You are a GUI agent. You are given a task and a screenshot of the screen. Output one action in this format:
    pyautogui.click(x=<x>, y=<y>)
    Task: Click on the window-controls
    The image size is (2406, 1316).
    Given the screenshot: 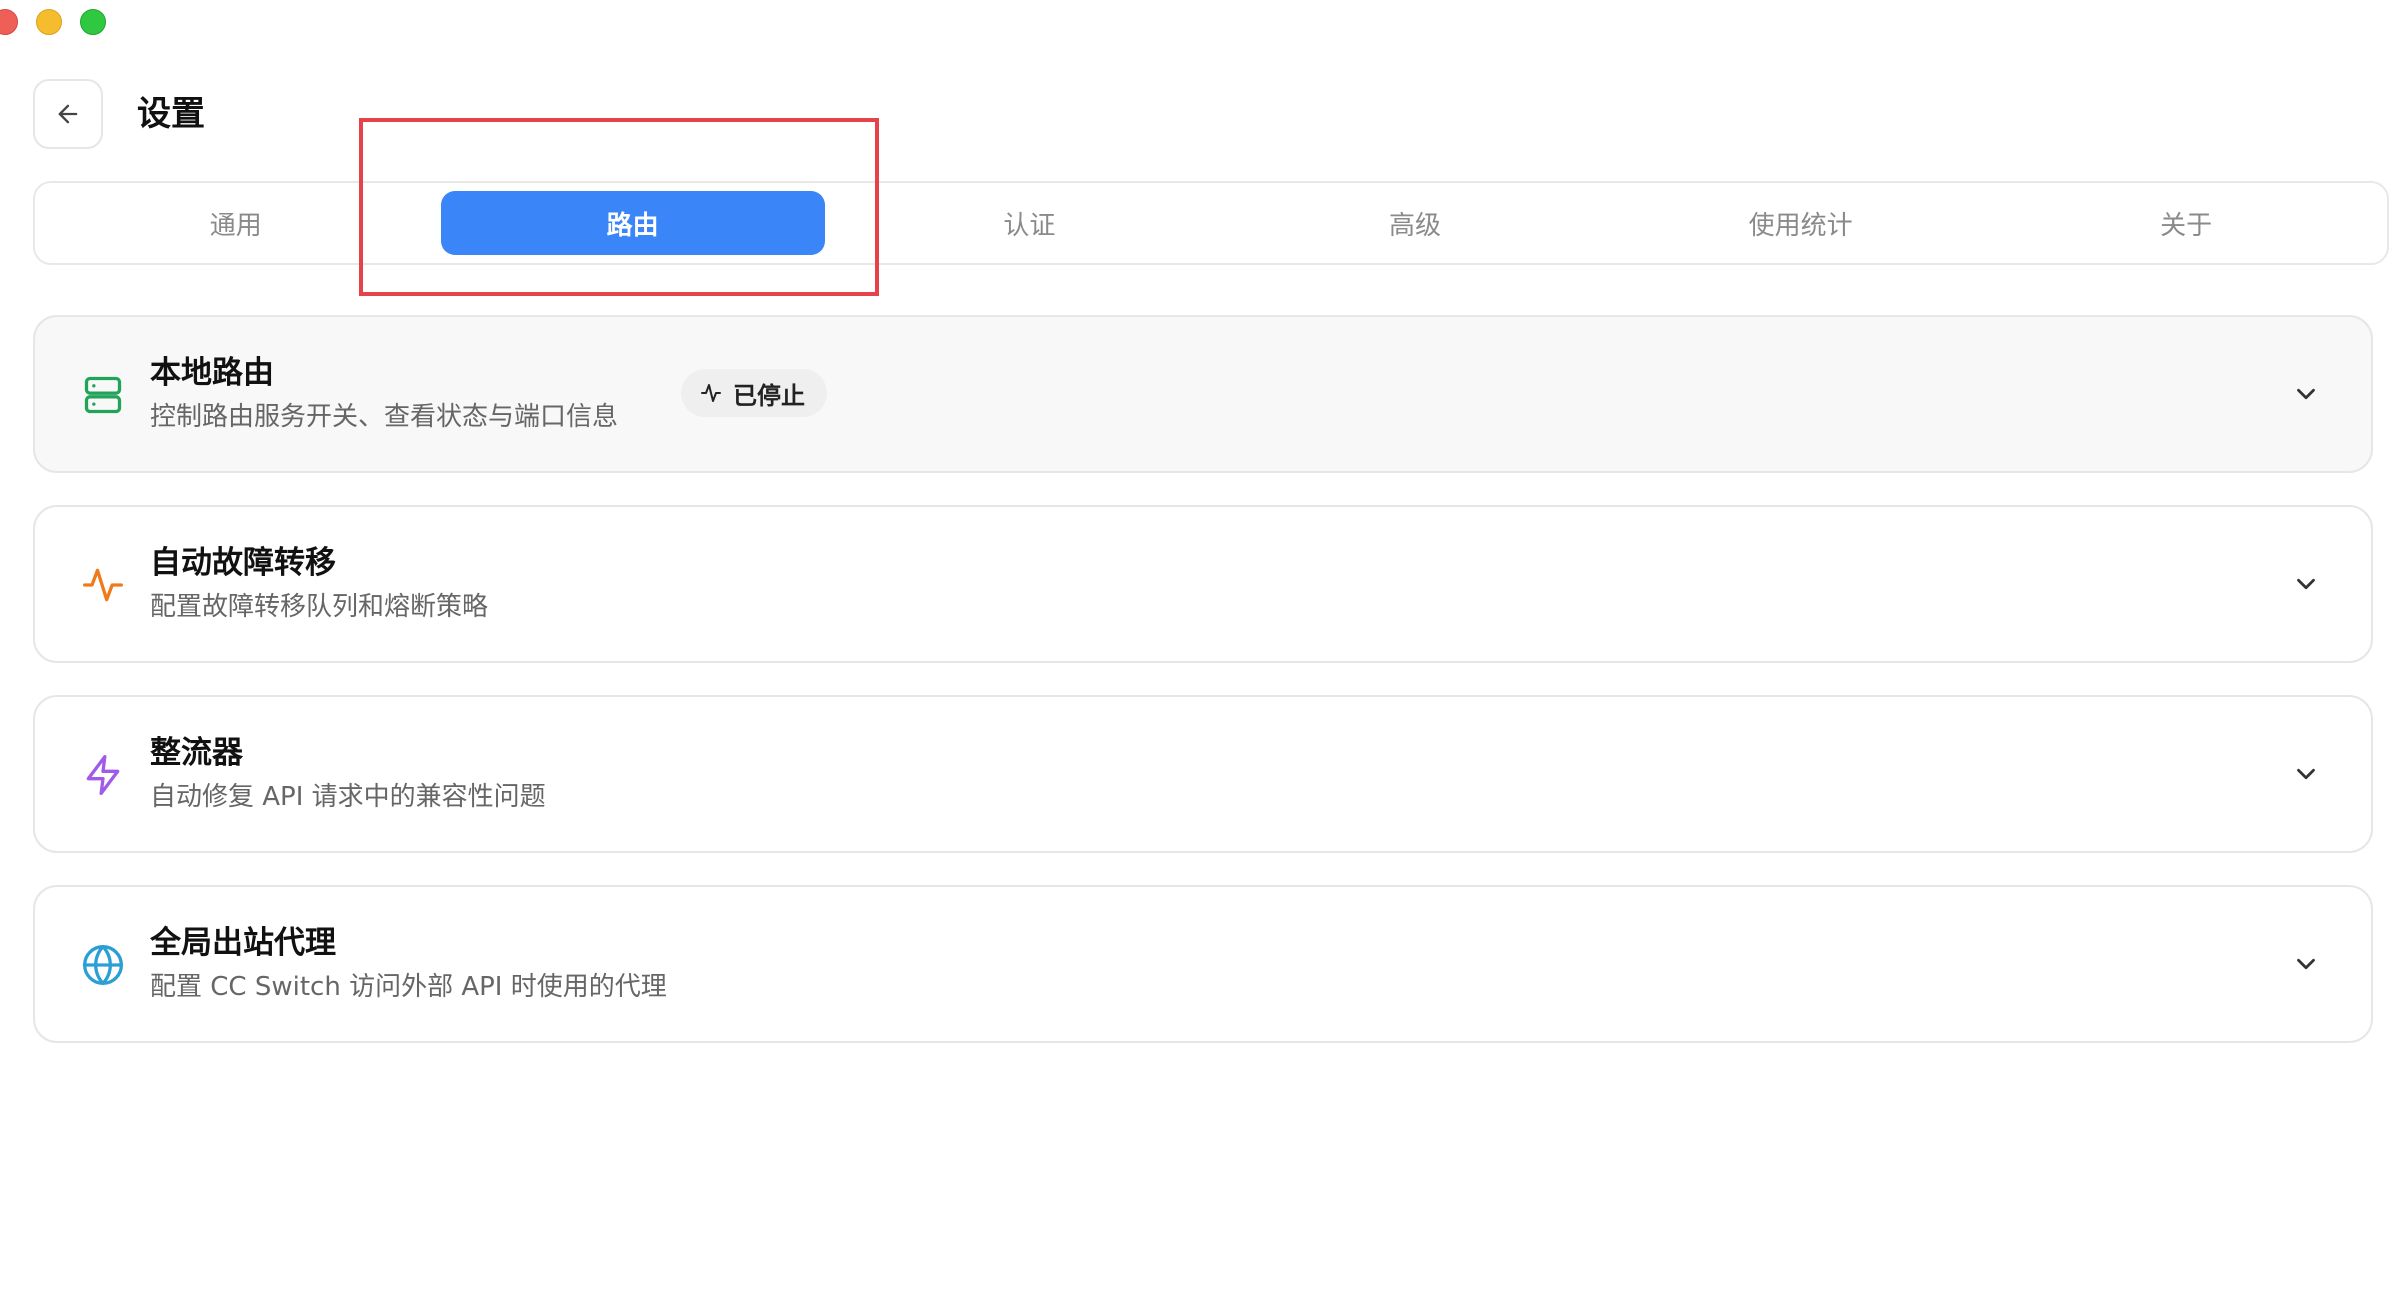 What is the action you would take?
    pyautogui.click(x=53, y=22)
    